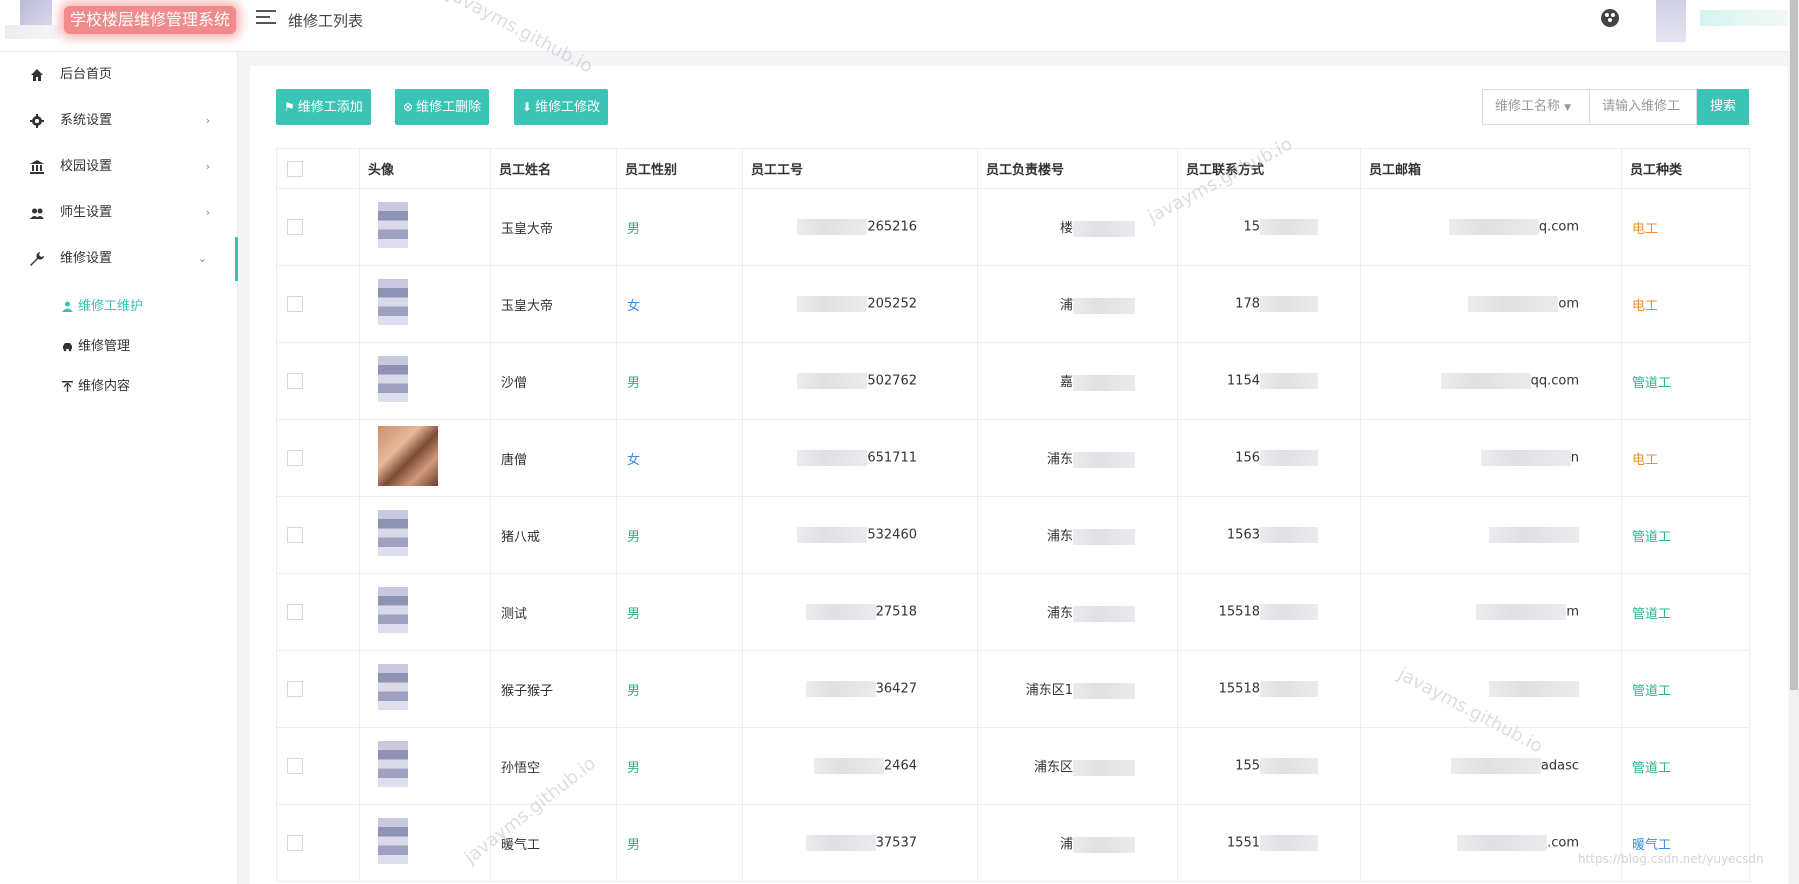 The height and width of the screenshot is (884, 1799). What do you see at coordinates (425, 168) in the screenshot?
I see `column-header: 头像` at bounding box center [425, 168].